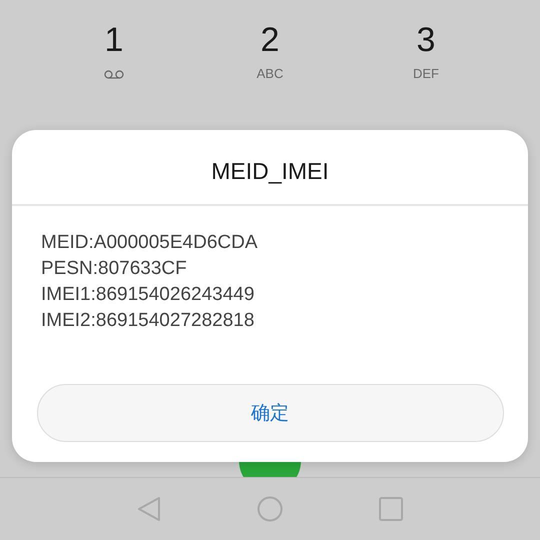  Describe the element at coordinates (149, 243) in the screenshot. I see `info-line: MEID:A000005E4D6CDA` at that location.